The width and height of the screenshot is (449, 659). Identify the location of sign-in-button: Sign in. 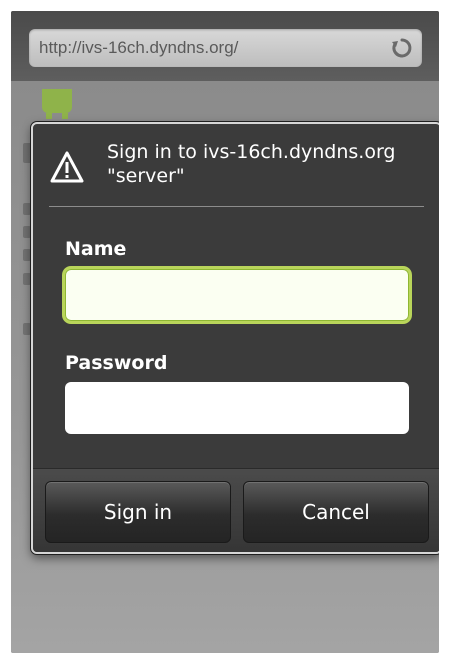
(138, 512).